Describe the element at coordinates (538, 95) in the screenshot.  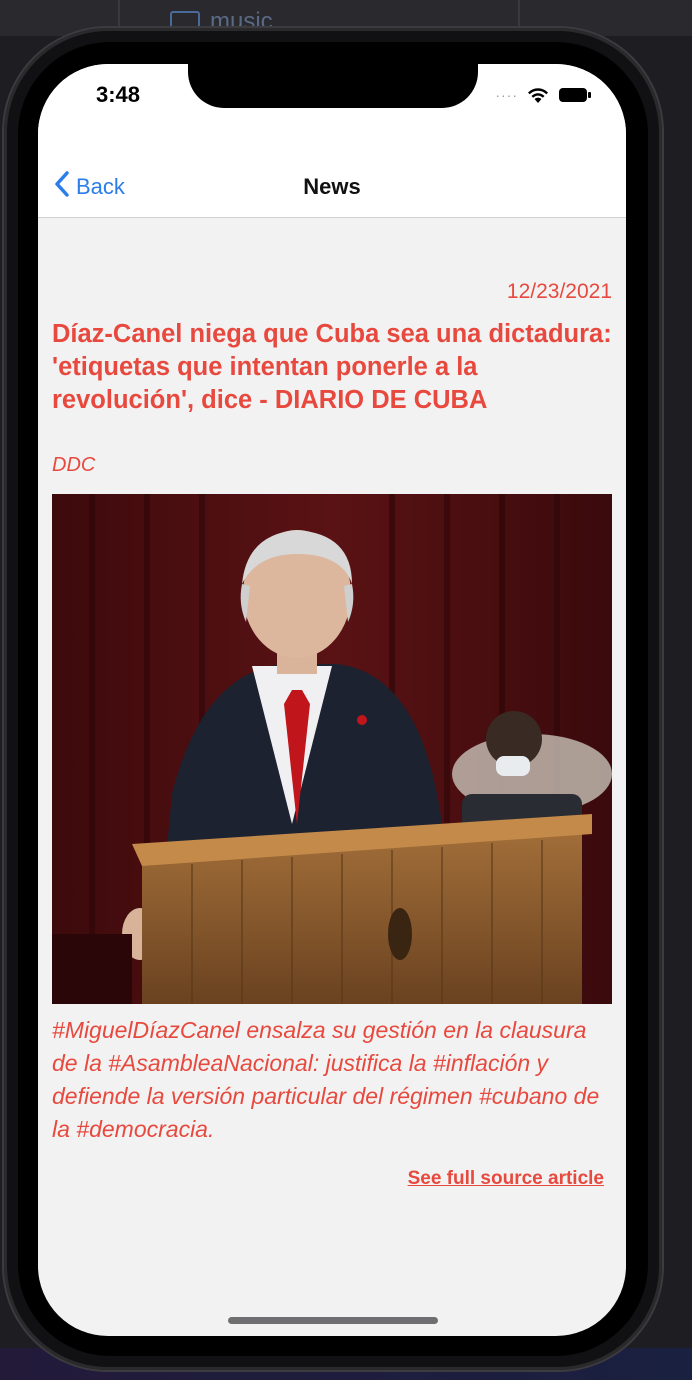
I see `wifi-icon` at that location.